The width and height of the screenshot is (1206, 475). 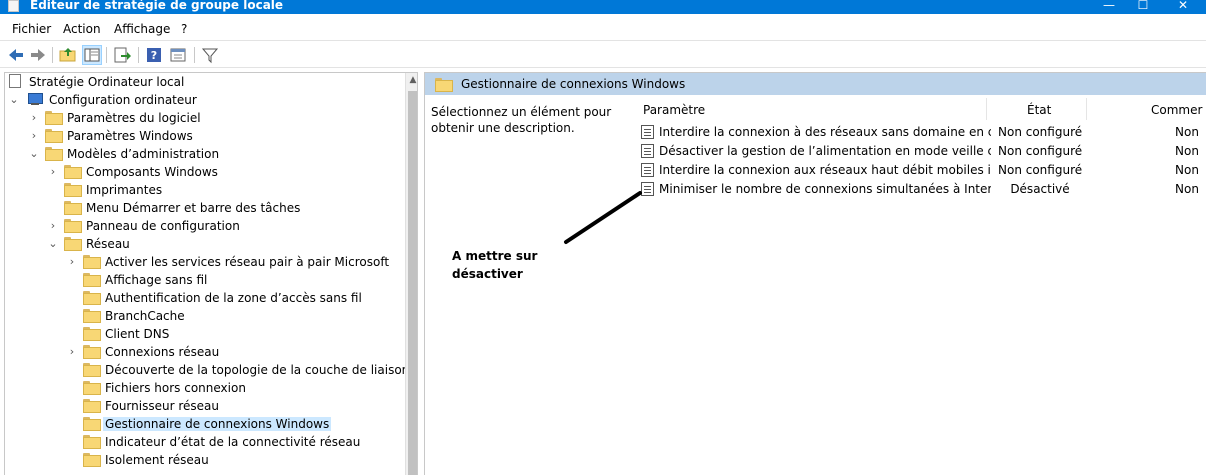 I want to click on annotation-arrow-line, so click(x=603, y=217).